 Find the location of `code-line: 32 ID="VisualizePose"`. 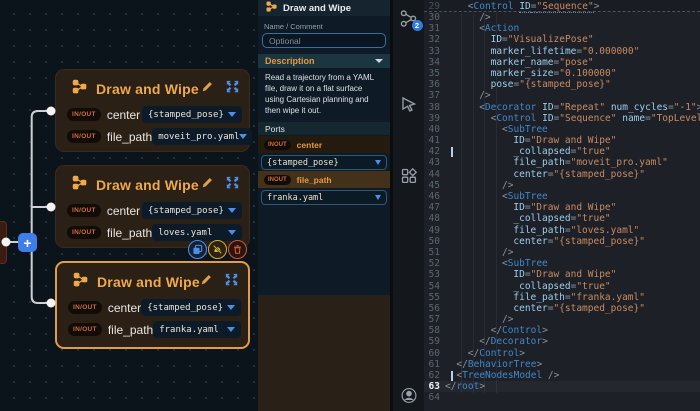

code-line: 32 ID="VisualizePose" is located at coordinates (562, 39).